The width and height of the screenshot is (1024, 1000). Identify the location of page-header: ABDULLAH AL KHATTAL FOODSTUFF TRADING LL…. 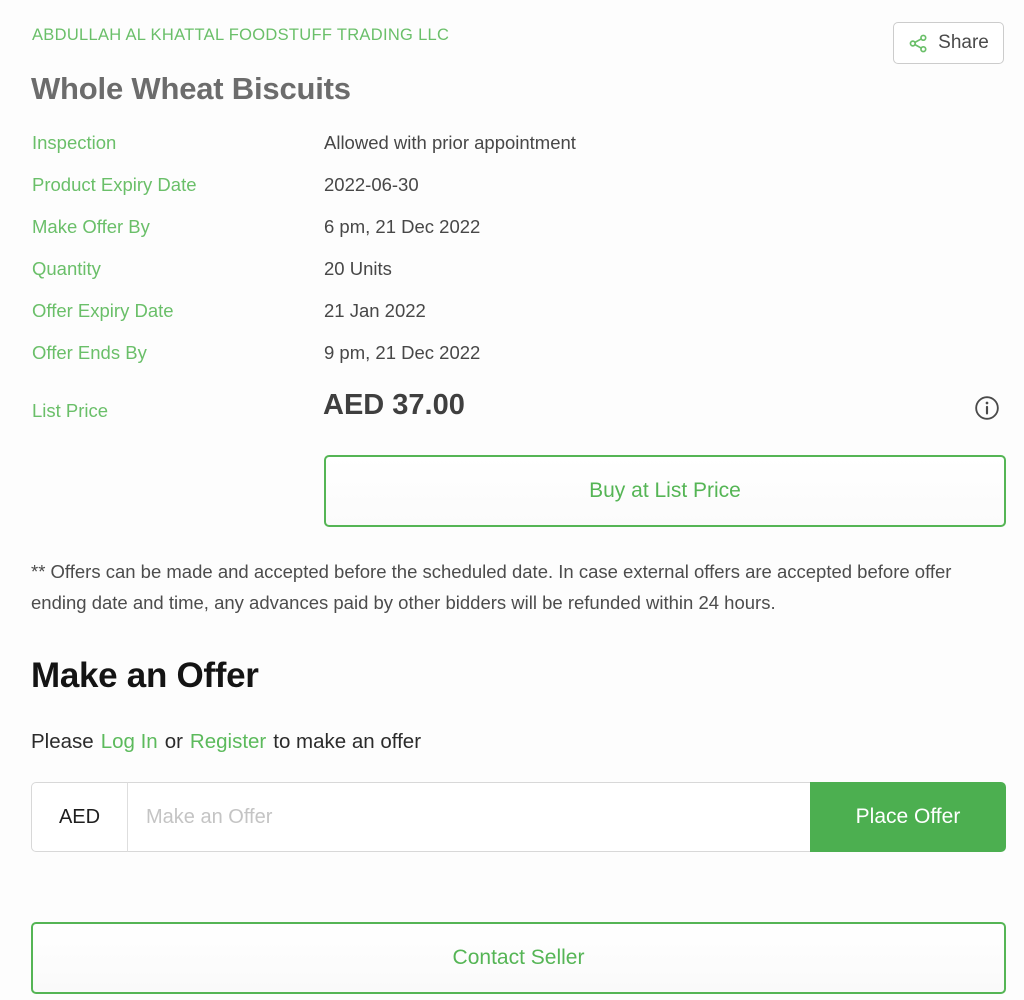
(512, 61).